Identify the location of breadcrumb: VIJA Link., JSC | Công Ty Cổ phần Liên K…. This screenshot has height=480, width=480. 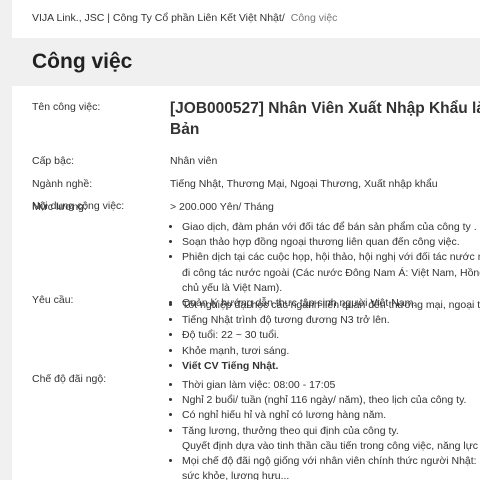
(246, 19).